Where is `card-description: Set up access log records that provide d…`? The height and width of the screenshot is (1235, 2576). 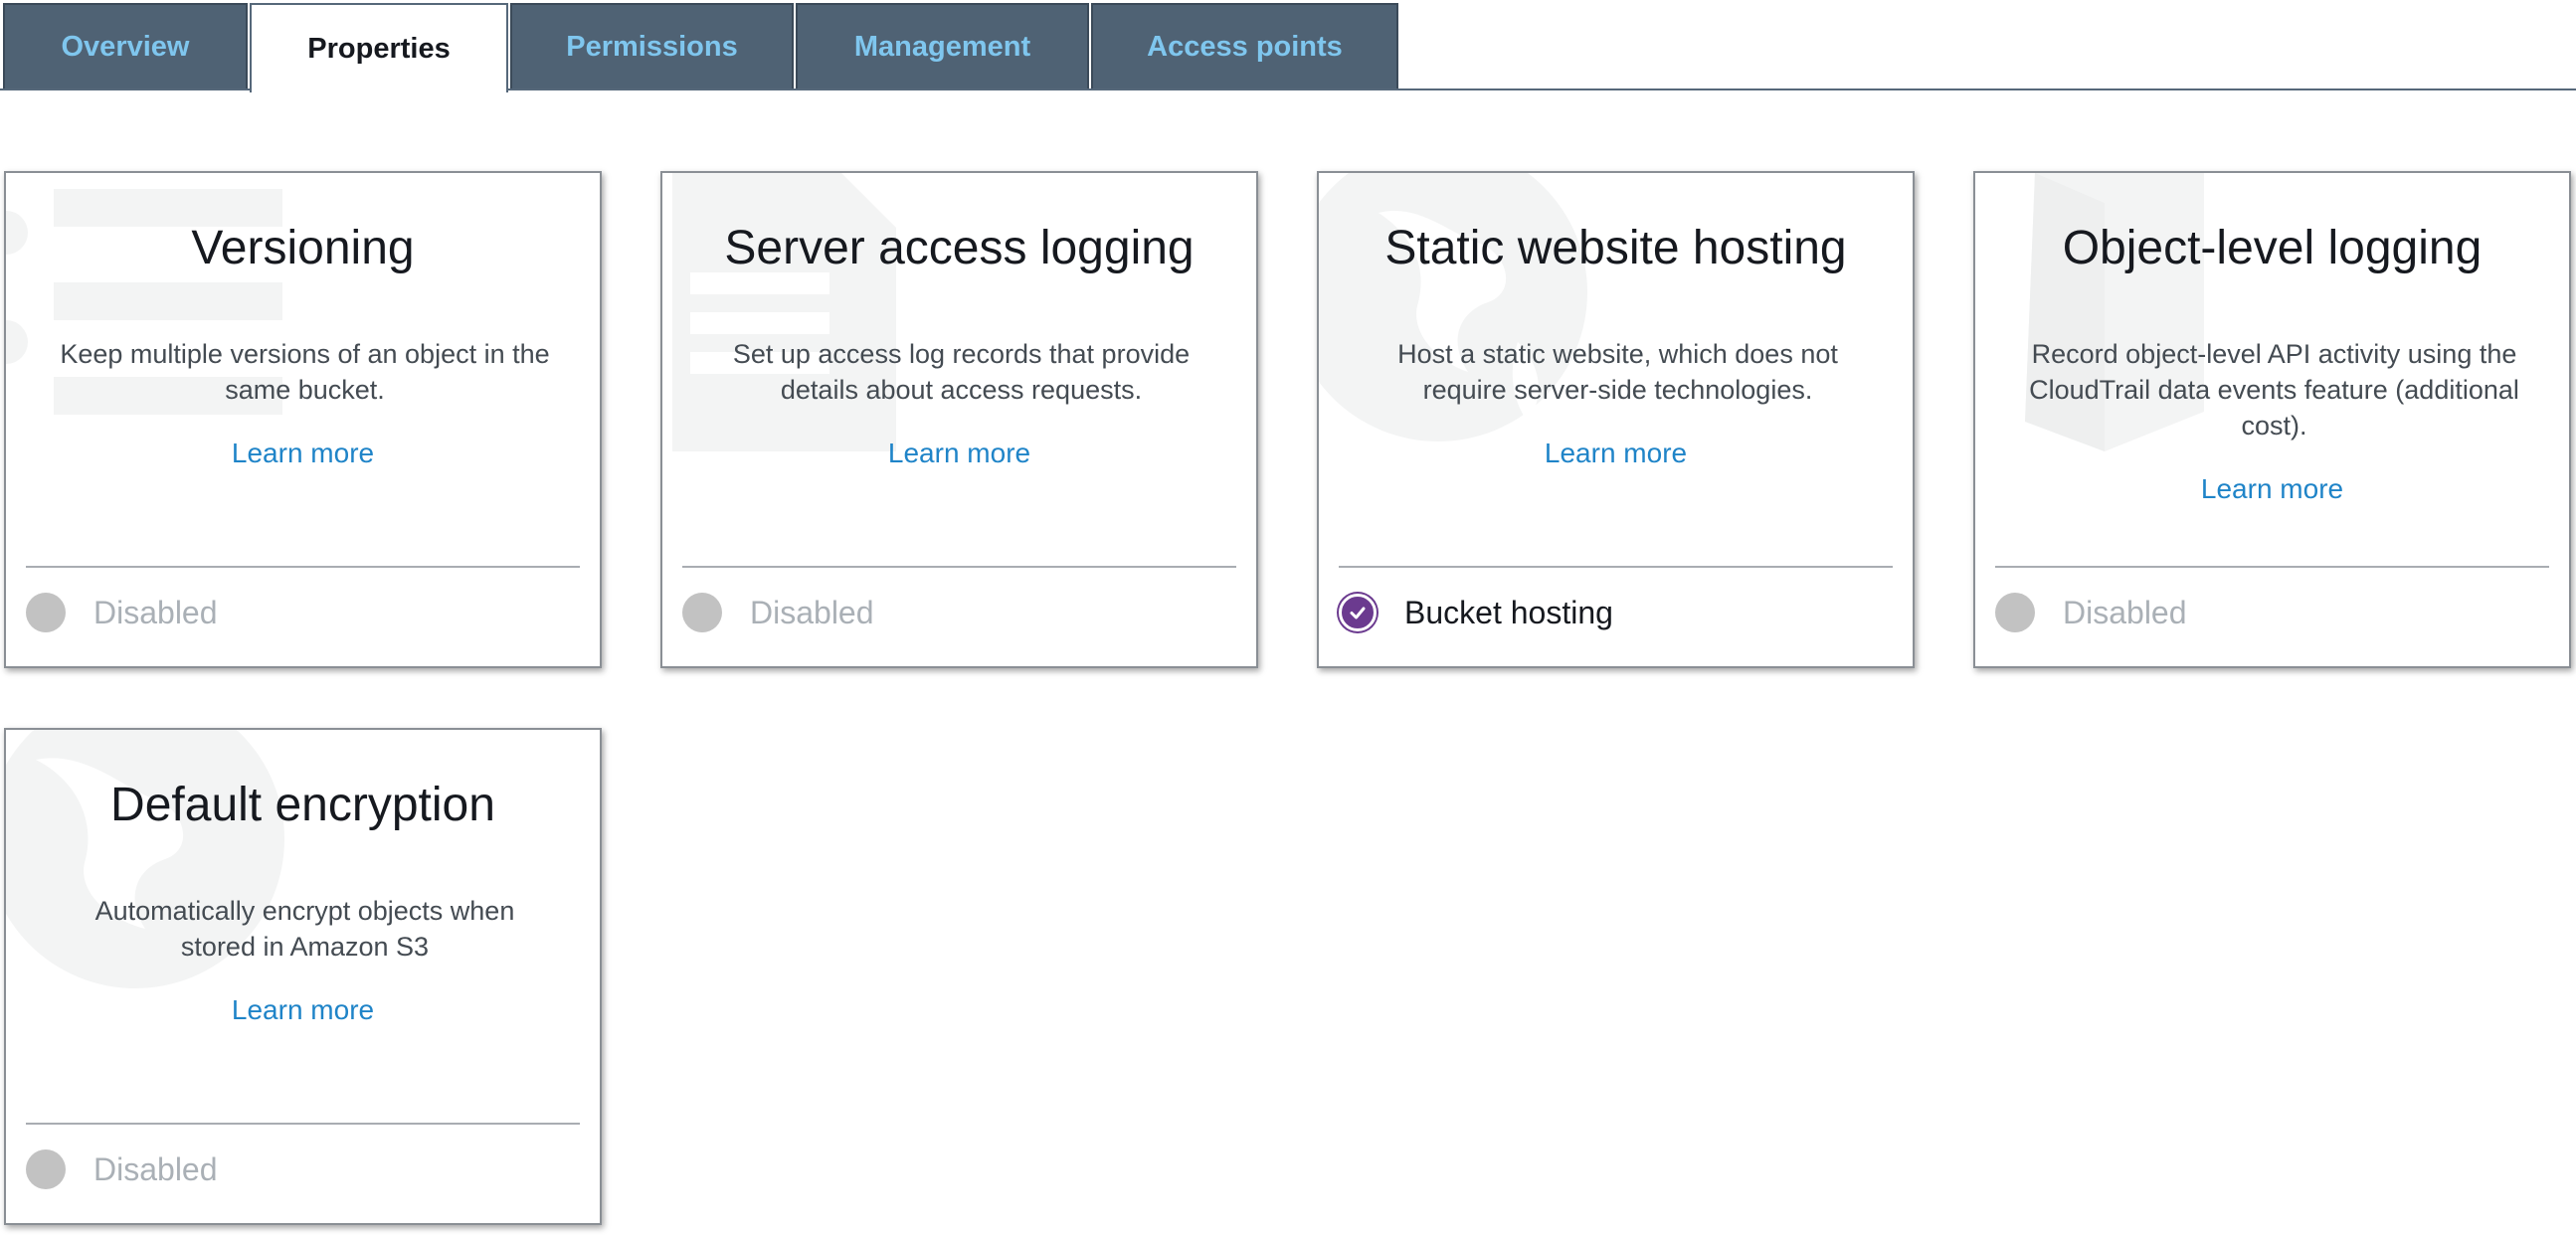
card-description: Set up access log records that provide d… is located at coordinates (961, 372).